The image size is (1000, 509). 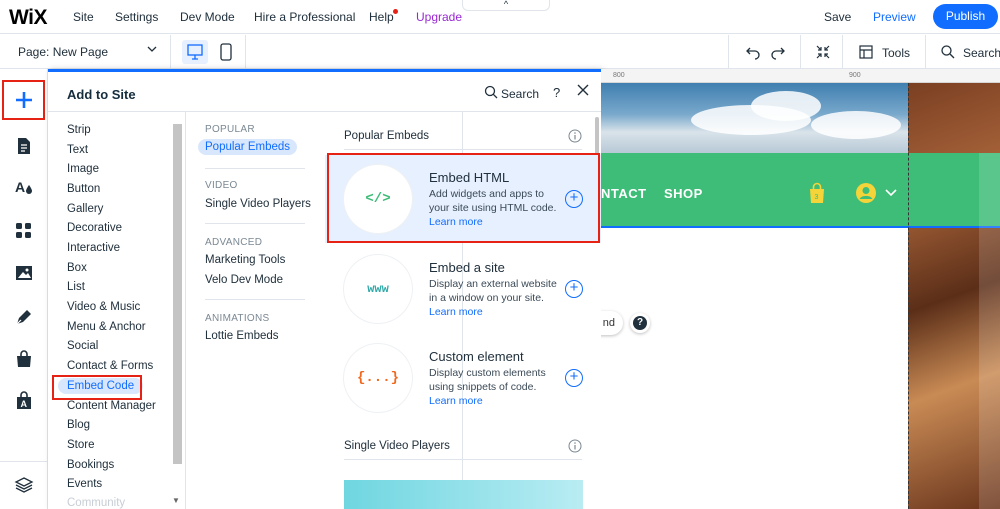 What do you see at coordinates (110, 366) in the screenshot?
I see `category-contact-forms: Contact & Forms` at bounding box center [110, 366].